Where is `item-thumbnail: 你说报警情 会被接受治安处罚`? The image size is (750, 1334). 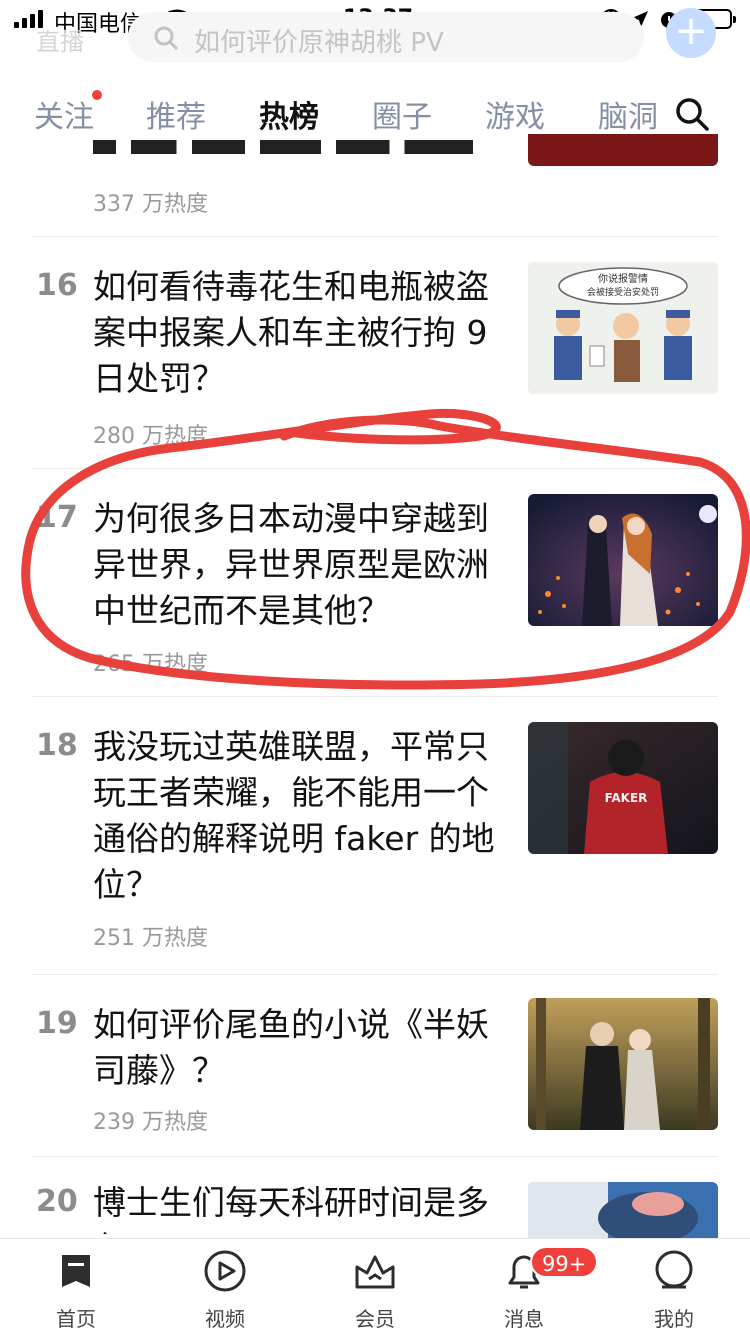 item-thumbnail: 你说报警情 会被接受治安处罚 is located at coordinates (623, 328).